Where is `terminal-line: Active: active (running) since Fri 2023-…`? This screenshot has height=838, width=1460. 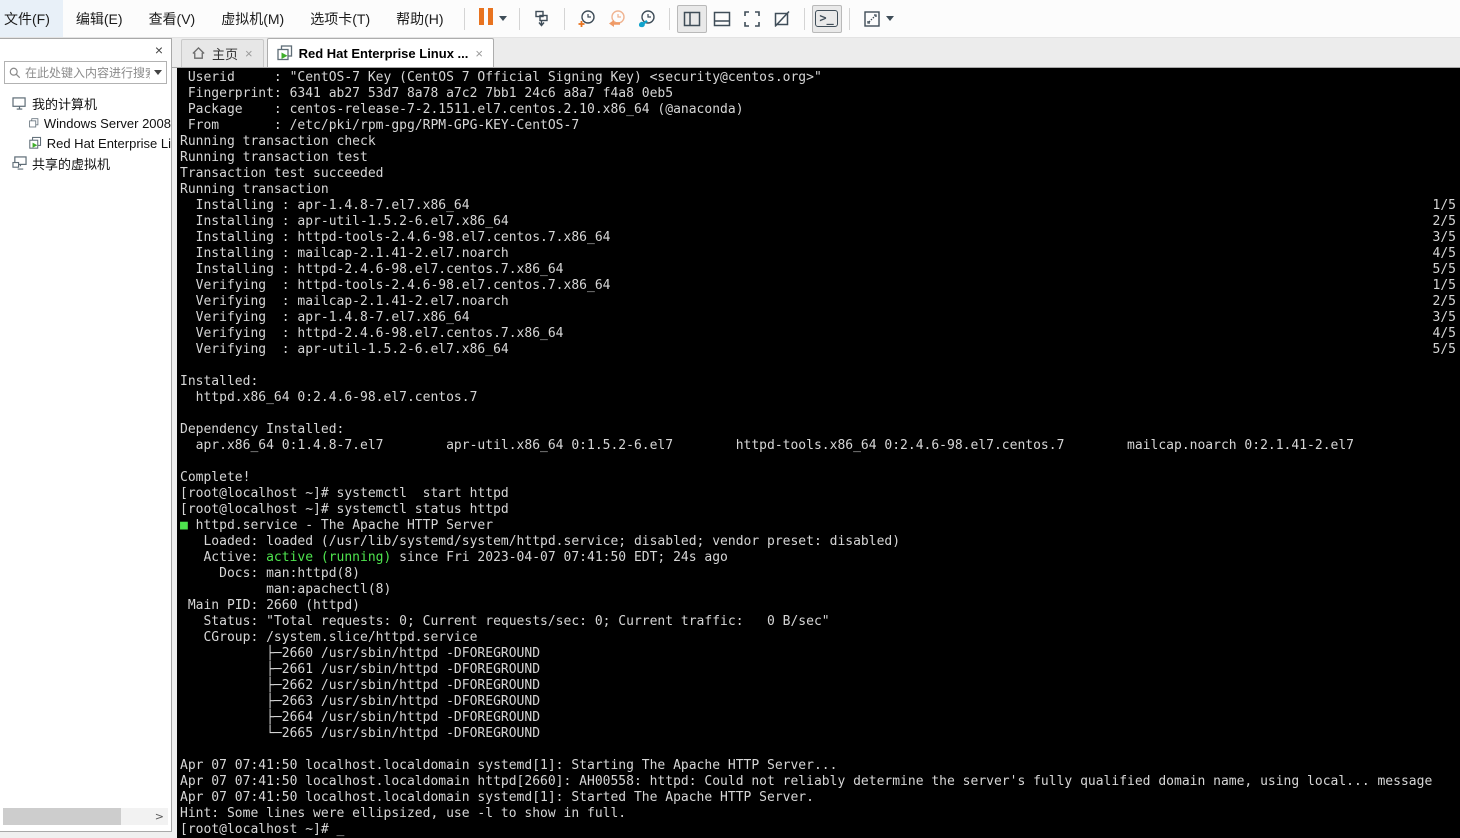
terminal-line: Active: active (running) since Fri 2023-… is located at coordinates (454, 557).